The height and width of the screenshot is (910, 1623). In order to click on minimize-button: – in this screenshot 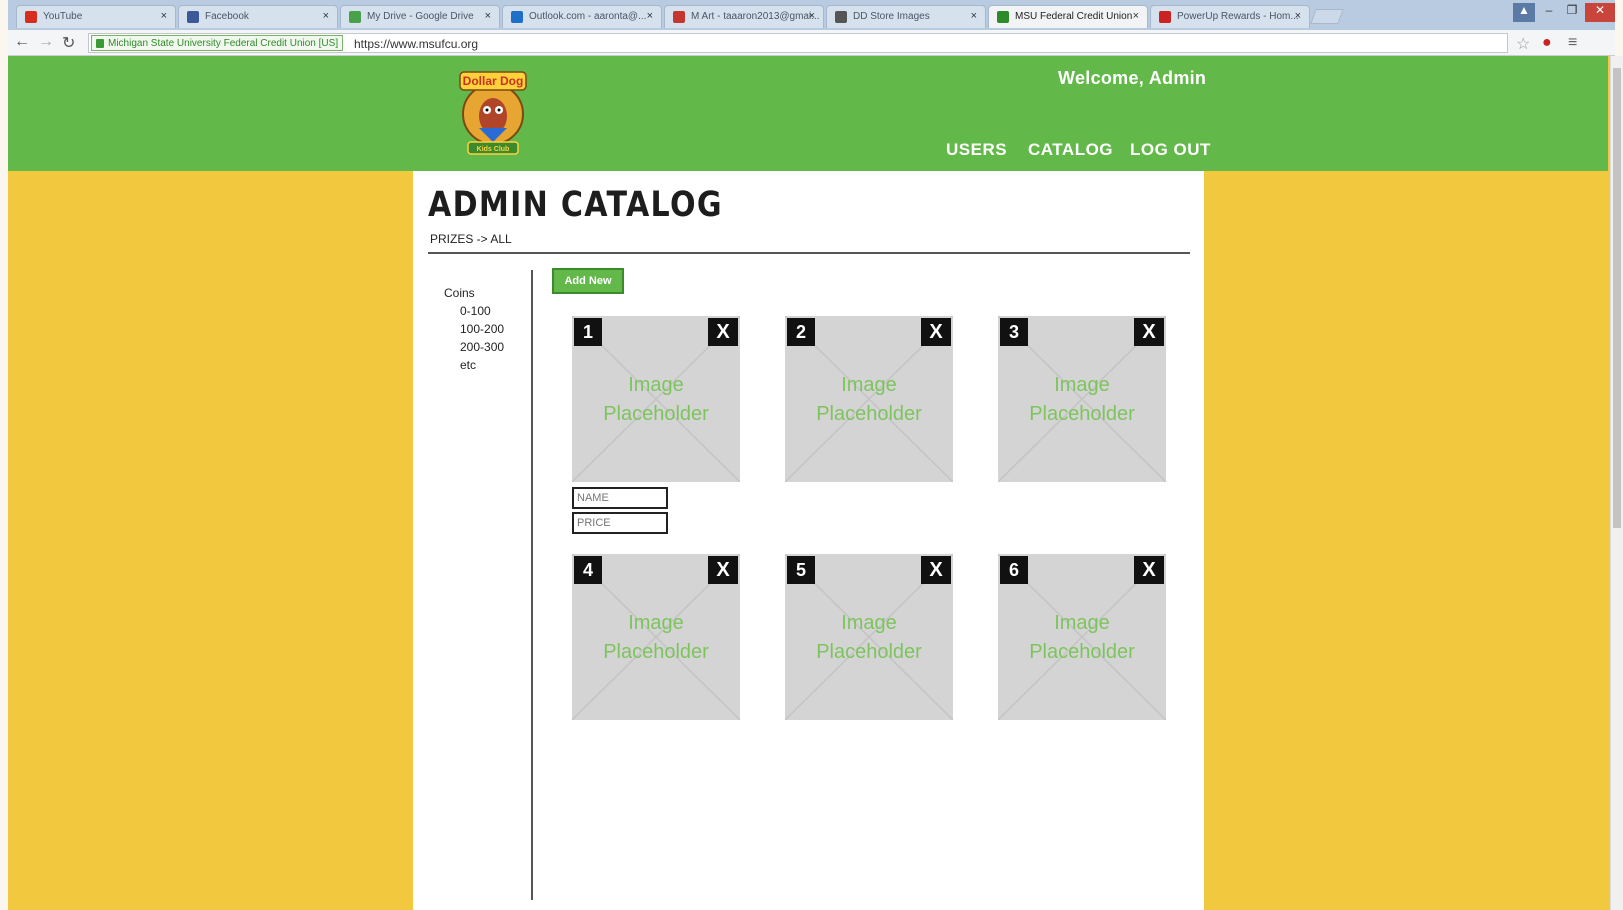, I will do `click(1549, 12)`.